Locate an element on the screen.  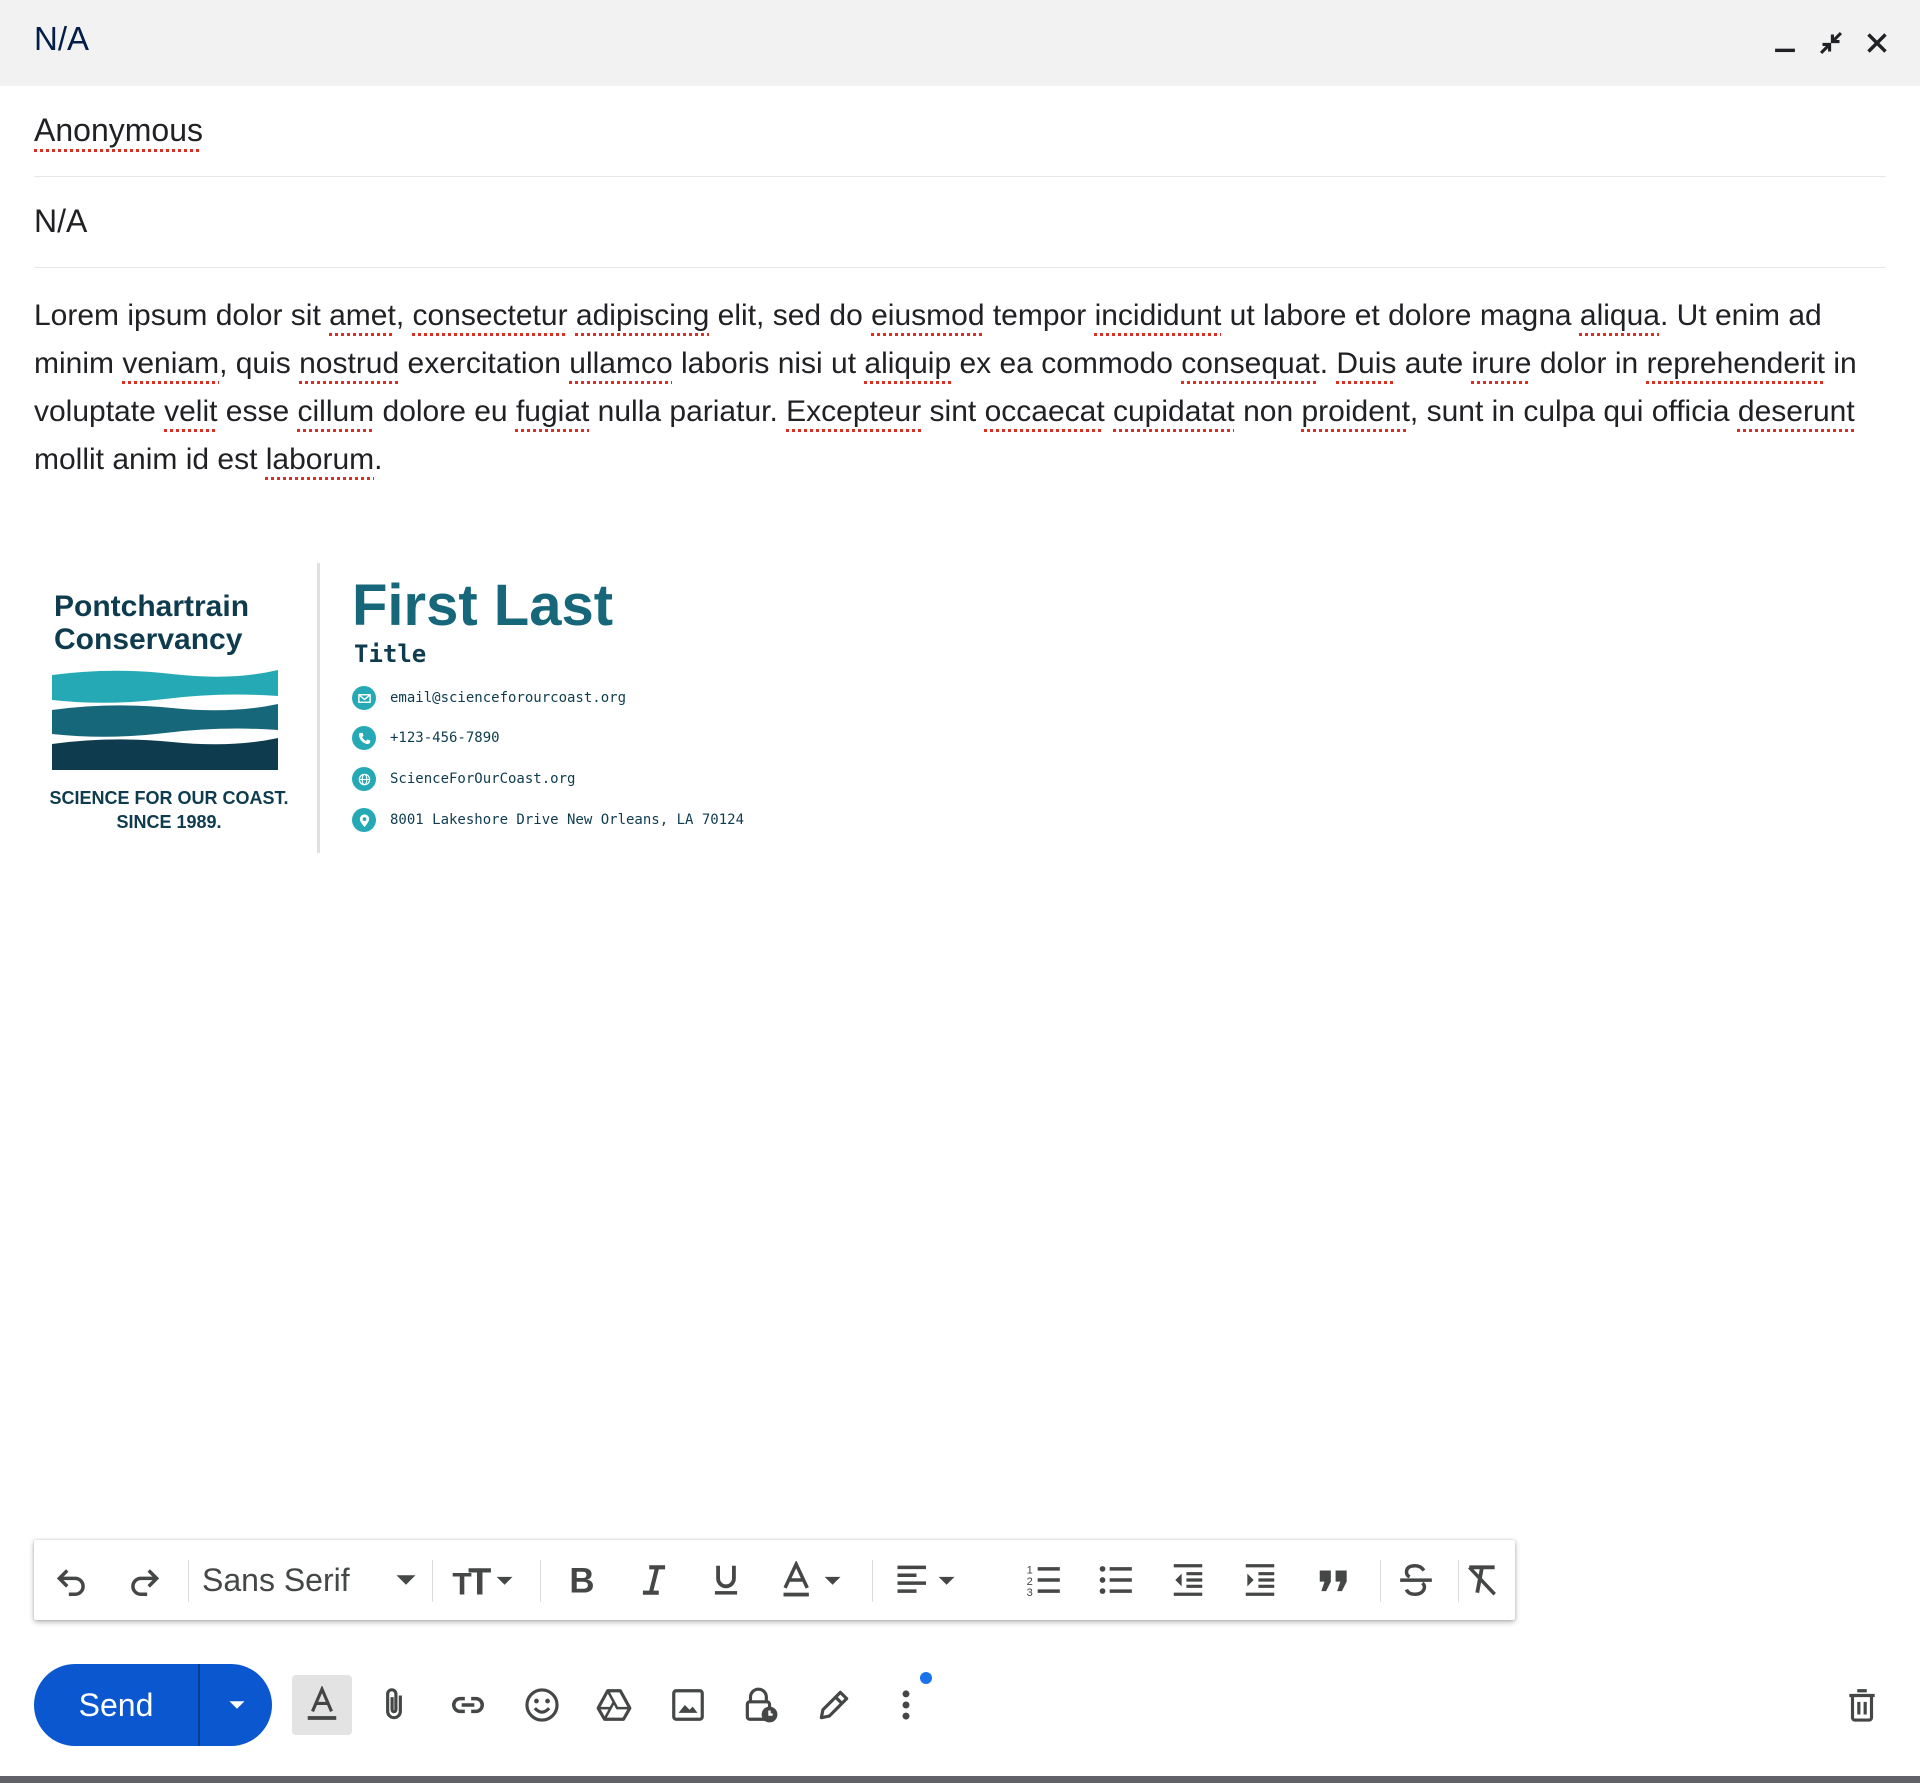
misspelled-word: ullamco is located at coordinates (620, 363).